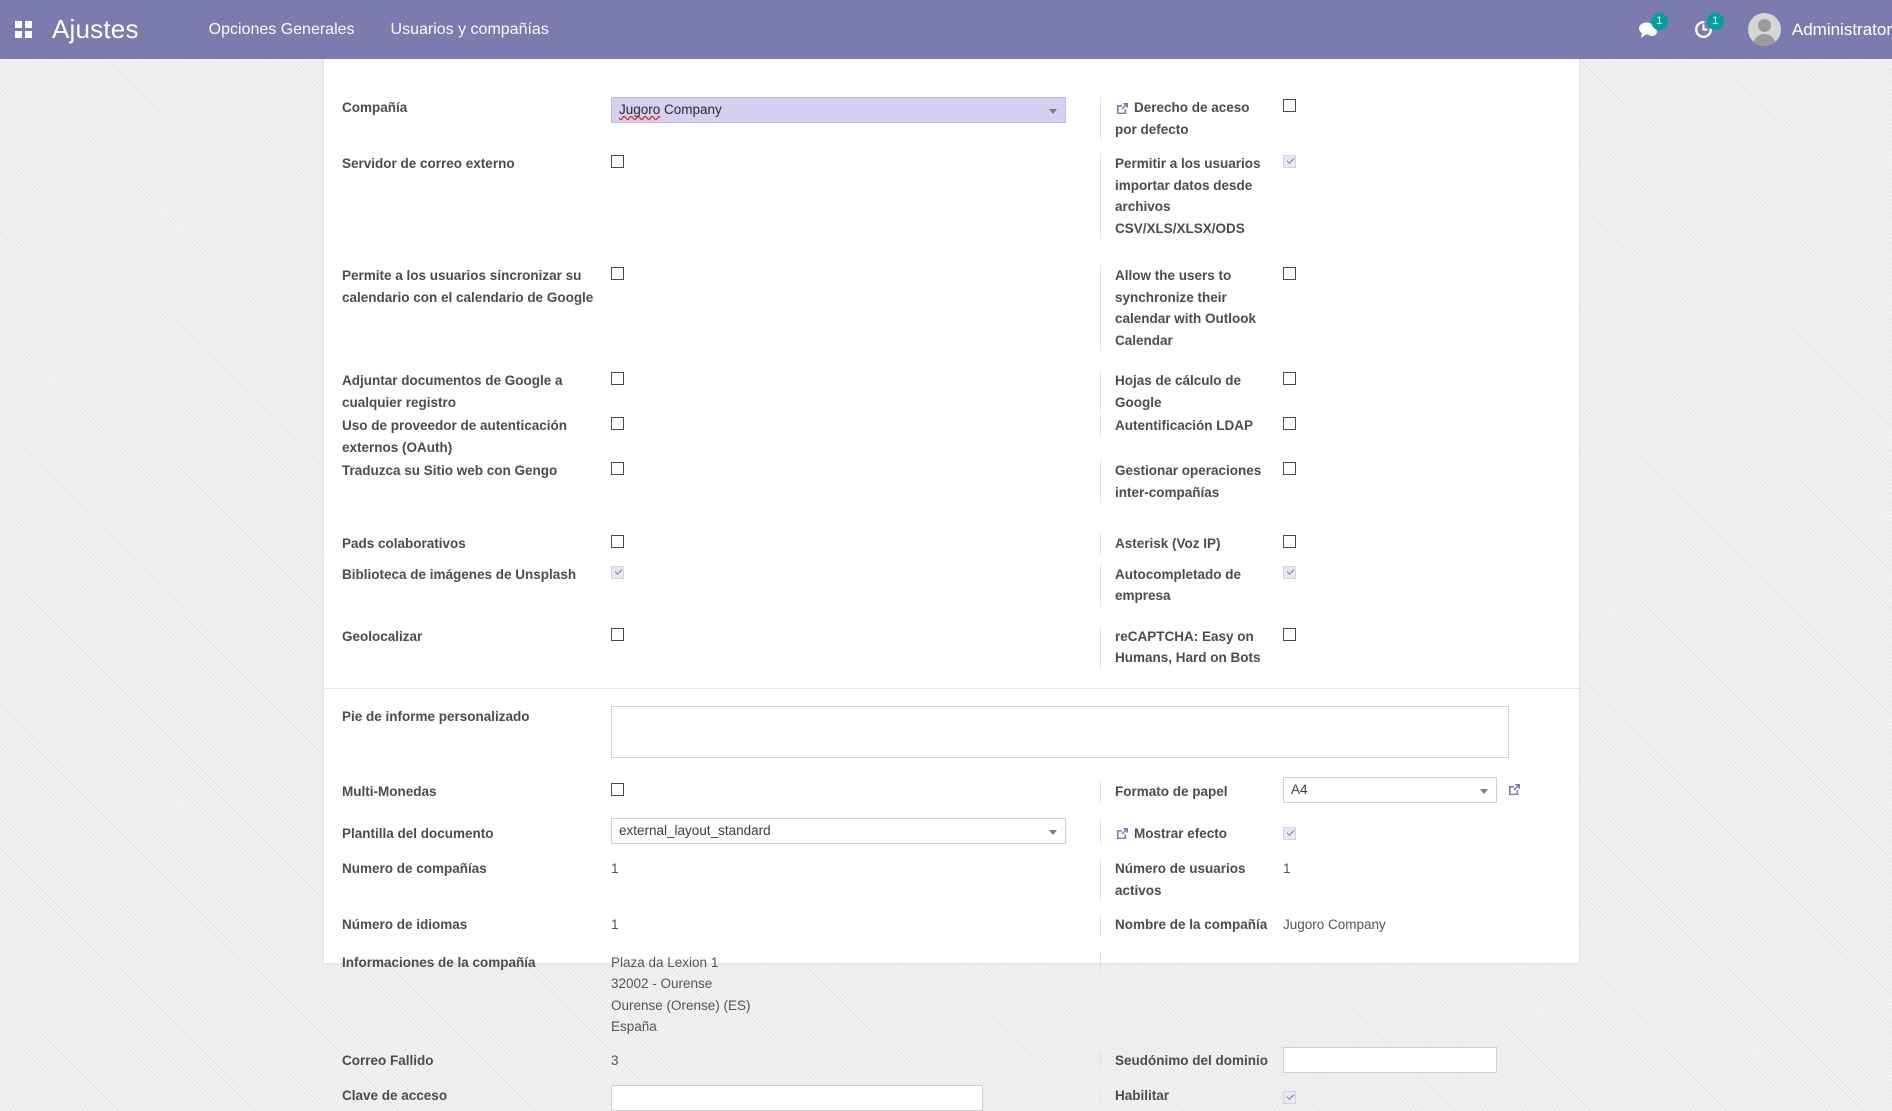 The image size is (1892, 1111). I want to click on label-collaborative-pads: Pads colaborativos, so click(404, 543).